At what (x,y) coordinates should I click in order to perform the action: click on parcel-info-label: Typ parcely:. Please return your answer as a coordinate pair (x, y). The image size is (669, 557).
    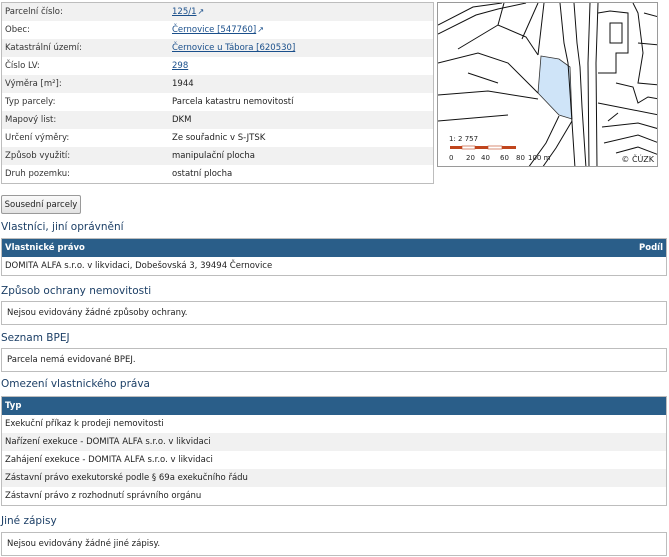
    Looking at the image, I should click on (30, 102).